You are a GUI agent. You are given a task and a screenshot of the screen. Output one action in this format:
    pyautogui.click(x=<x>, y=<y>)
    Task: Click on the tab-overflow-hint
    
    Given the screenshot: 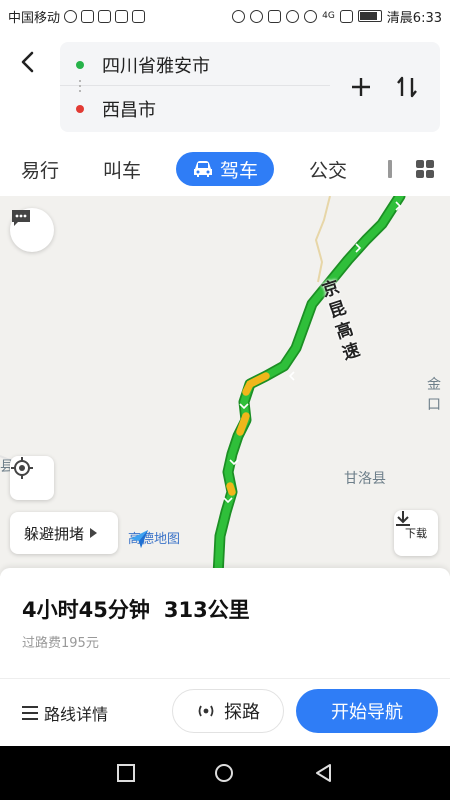 What is the action you would take?
    pyautogui.click(x=390, y=169)
    